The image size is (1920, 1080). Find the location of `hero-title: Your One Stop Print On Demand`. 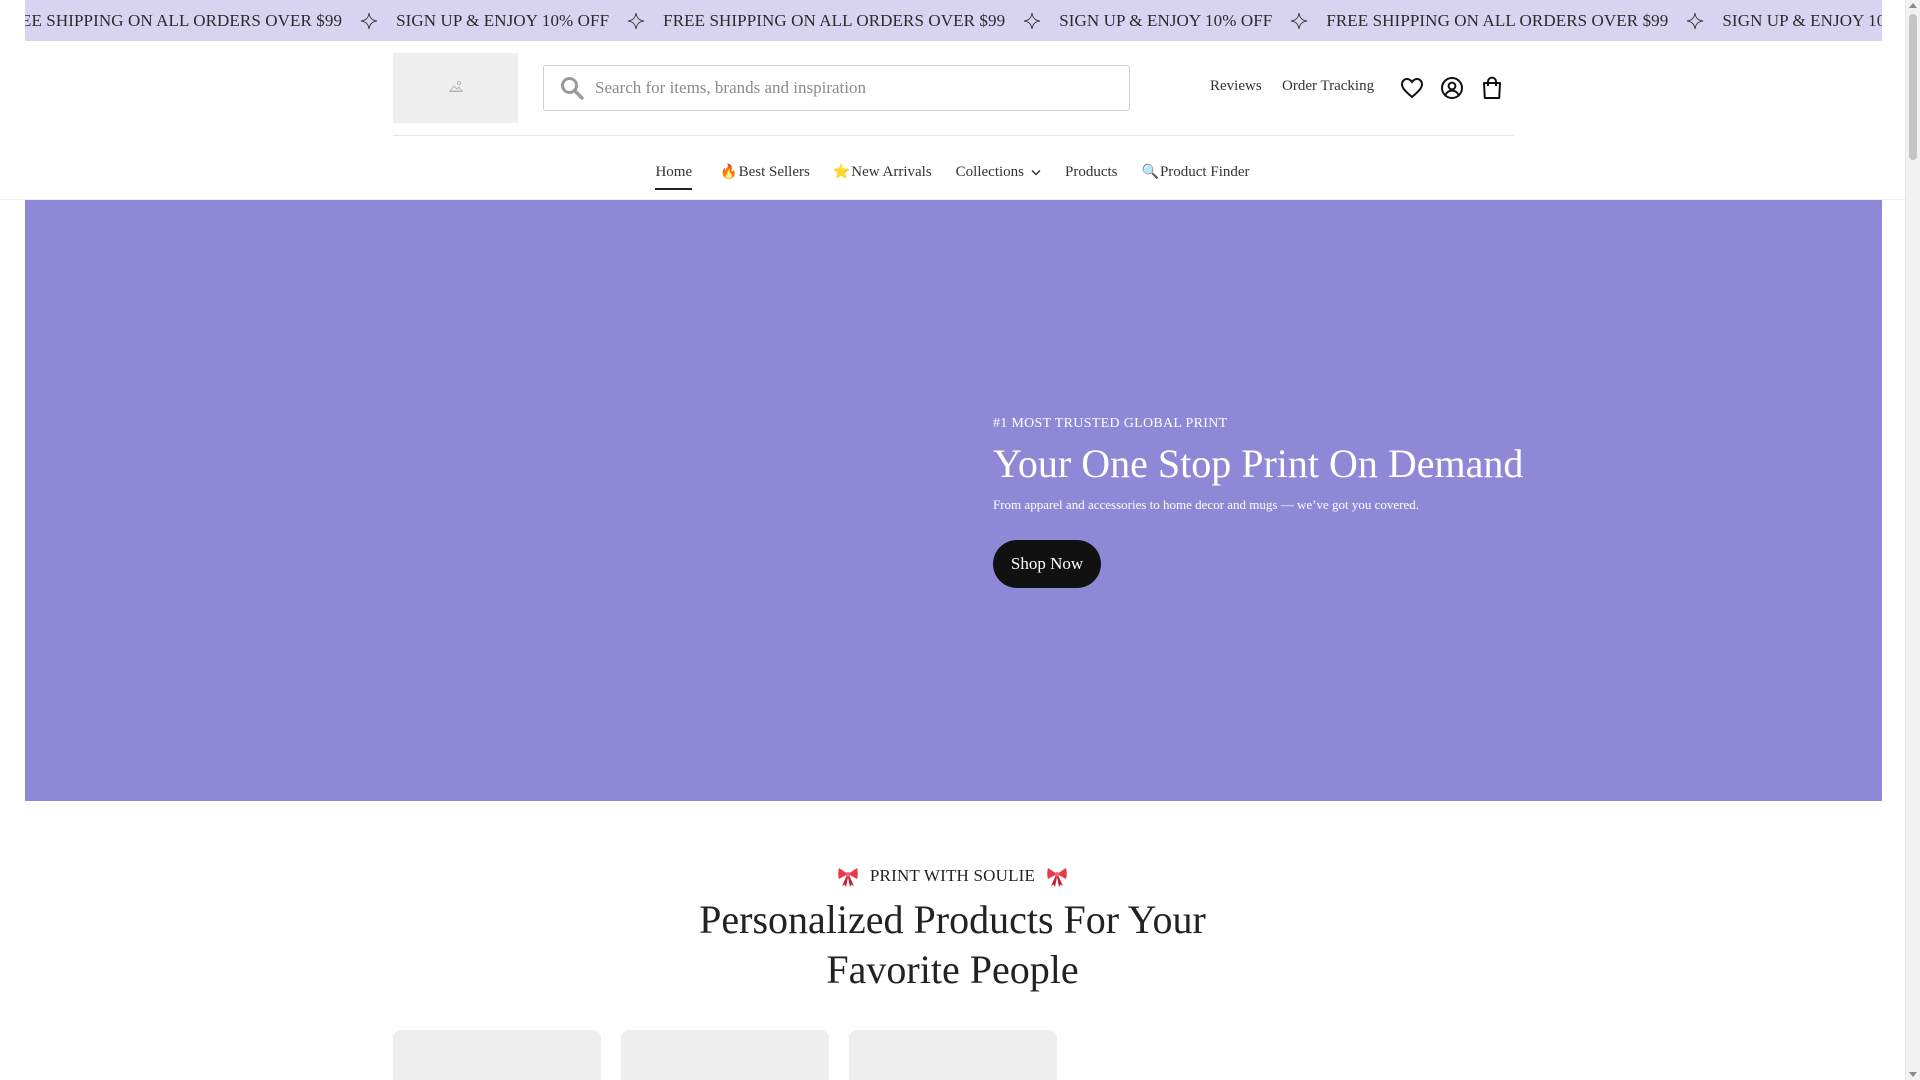

hero-title: Your One Stop Print On Demand is located at coordinates (1258, 463).